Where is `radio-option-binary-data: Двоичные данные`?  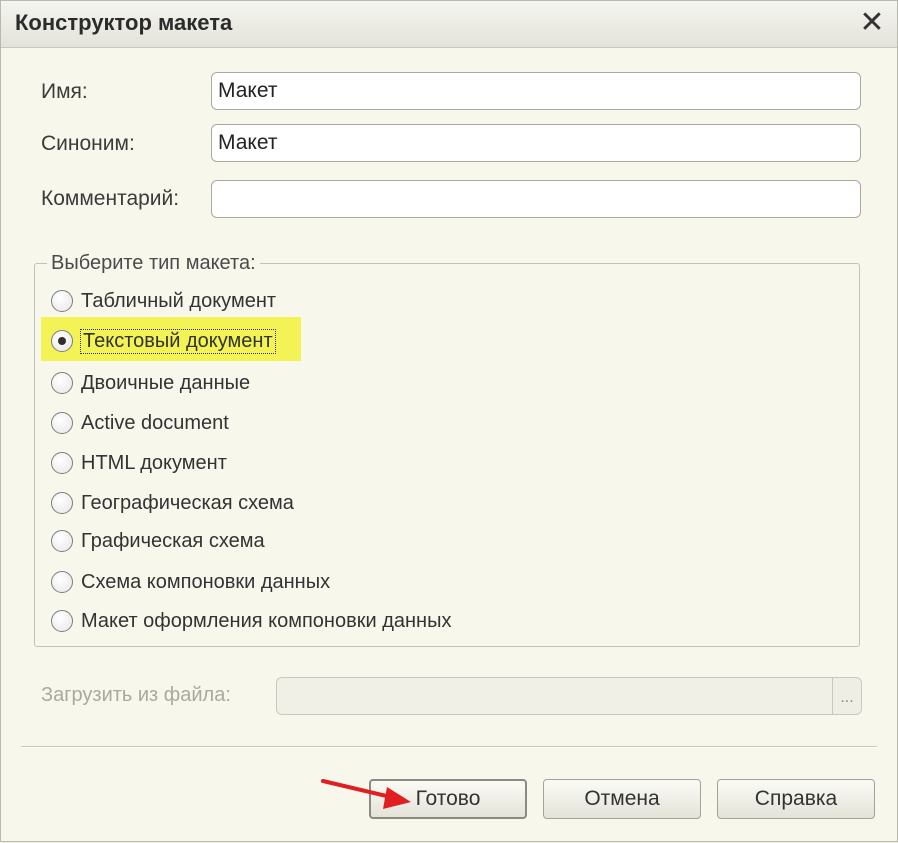 radio-option-binary-data: Двоичные данные is located at coordinates (150, 383).